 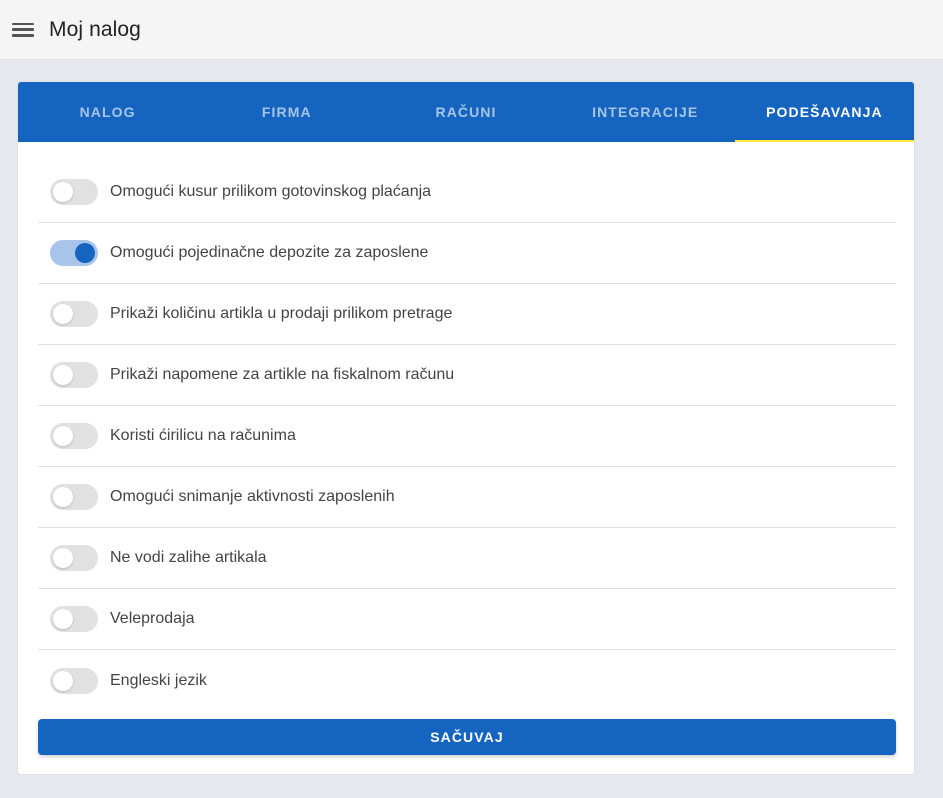 I want to click on tab-firma: FIRMA, so click(x=286, y=112).